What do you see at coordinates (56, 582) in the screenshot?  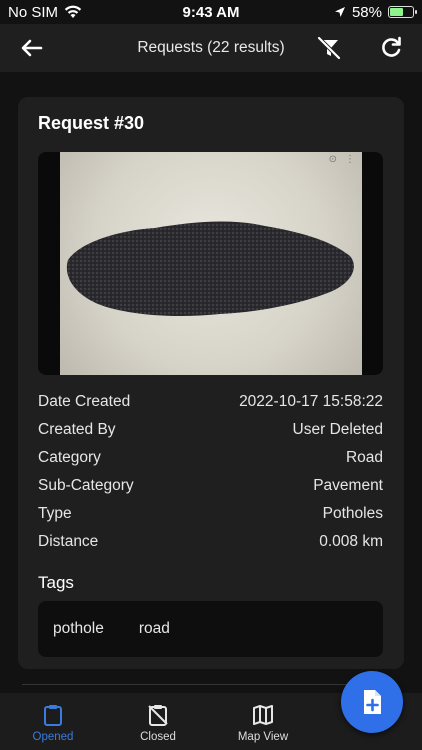 I see `tags-heading: Tags` at bounding box center [56, 582].